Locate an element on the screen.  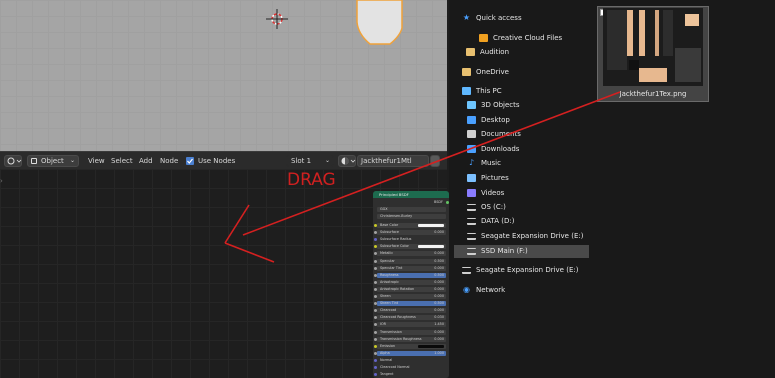
drag-label: DRAG is located at coordinates (311, 180).